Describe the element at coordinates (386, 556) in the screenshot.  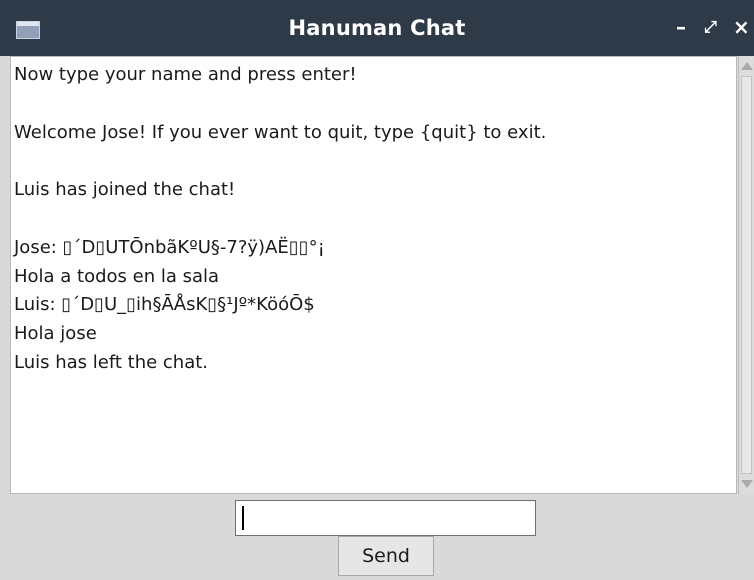
I see `send-button: Send` at that location.